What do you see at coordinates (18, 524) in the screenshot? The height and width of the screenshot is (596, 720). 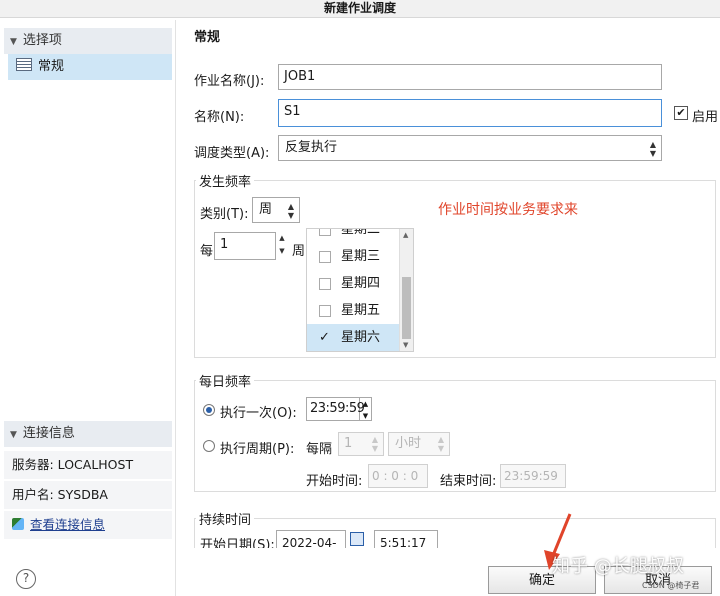 I see `connection-icon` at bounding box center [18, 524].